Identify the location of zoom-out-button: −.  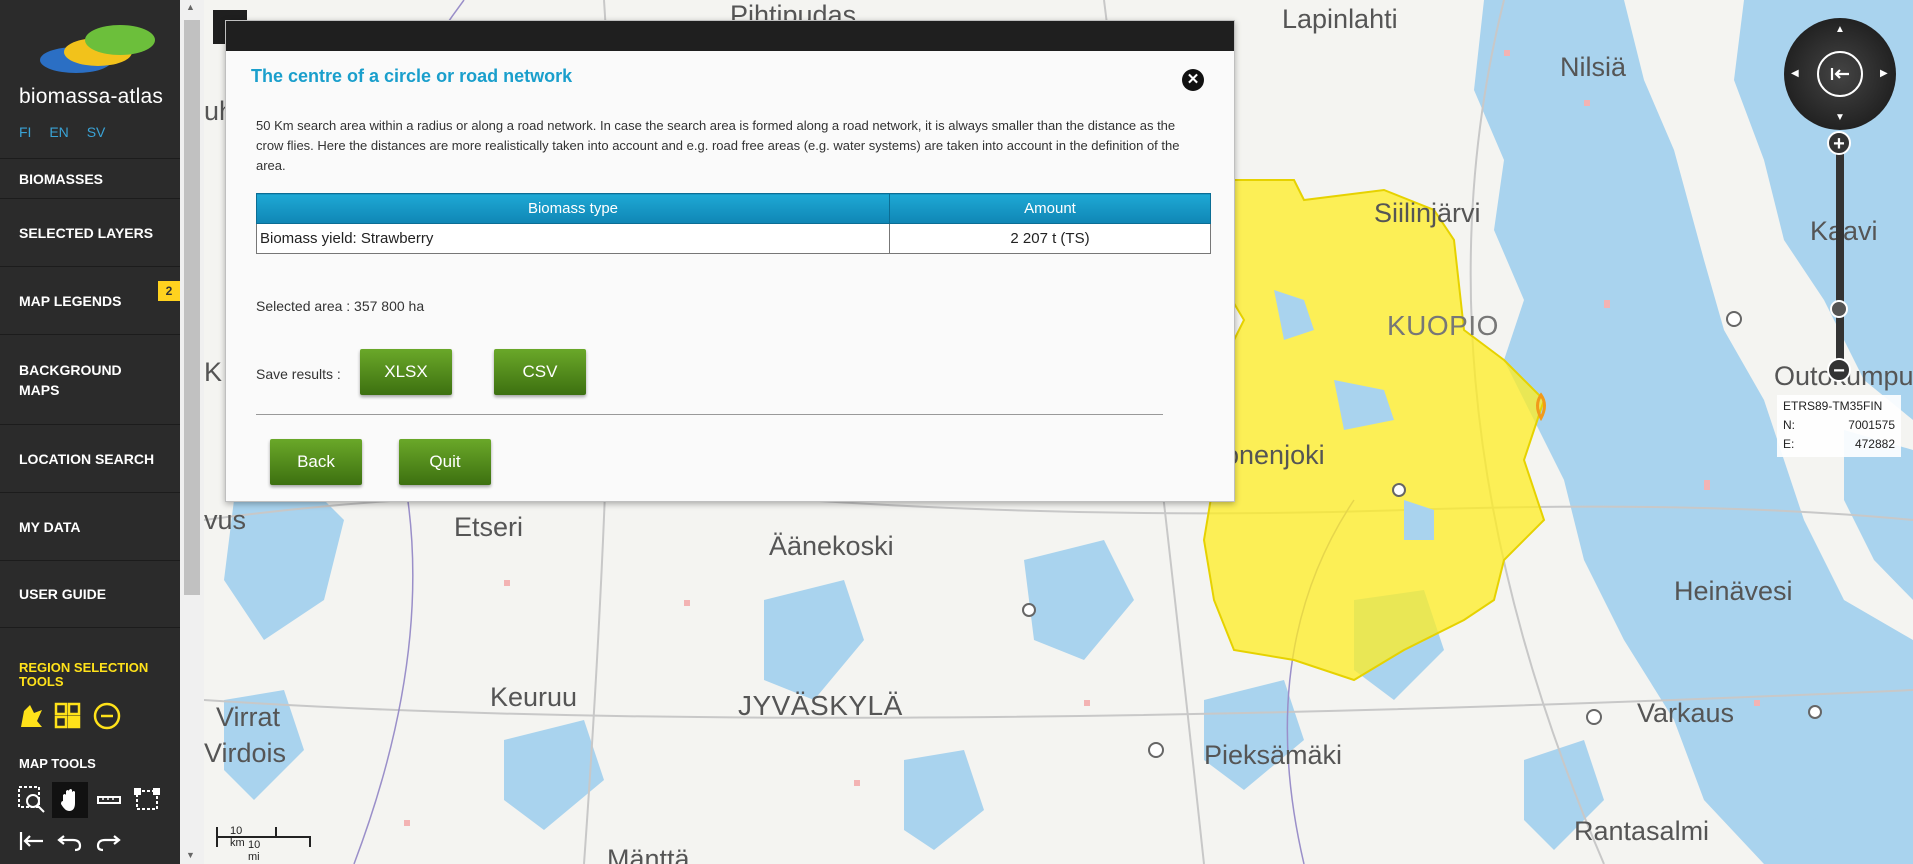
(1839, 370).